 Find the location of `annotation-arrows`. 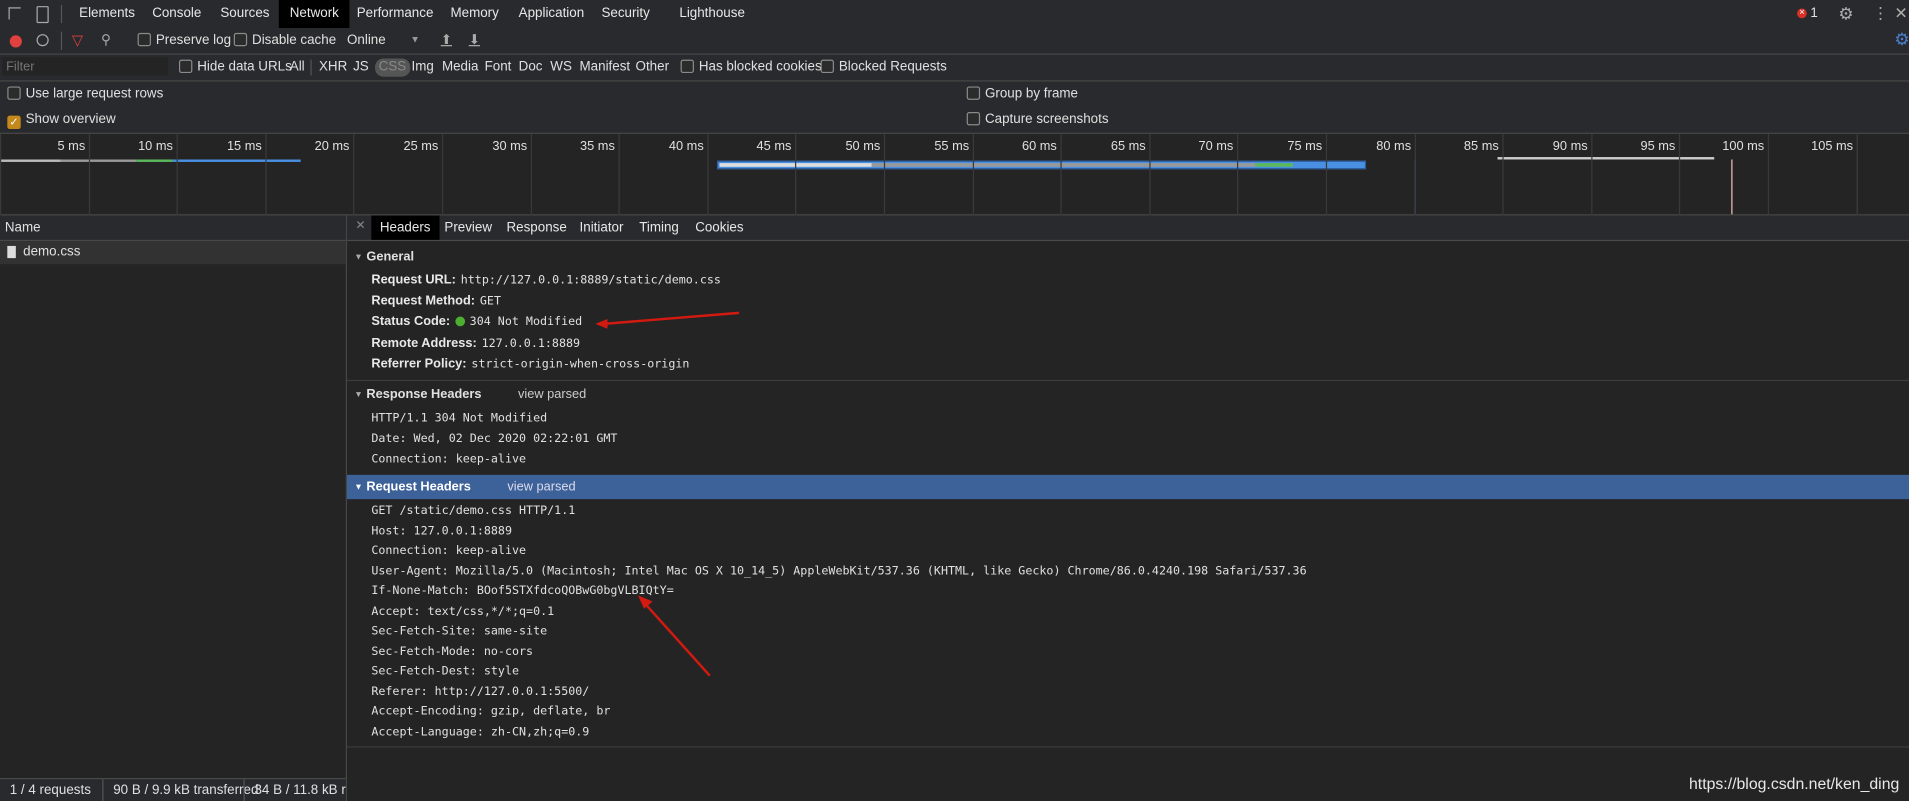

annotation-arrows is located at coordinates (667, 494).